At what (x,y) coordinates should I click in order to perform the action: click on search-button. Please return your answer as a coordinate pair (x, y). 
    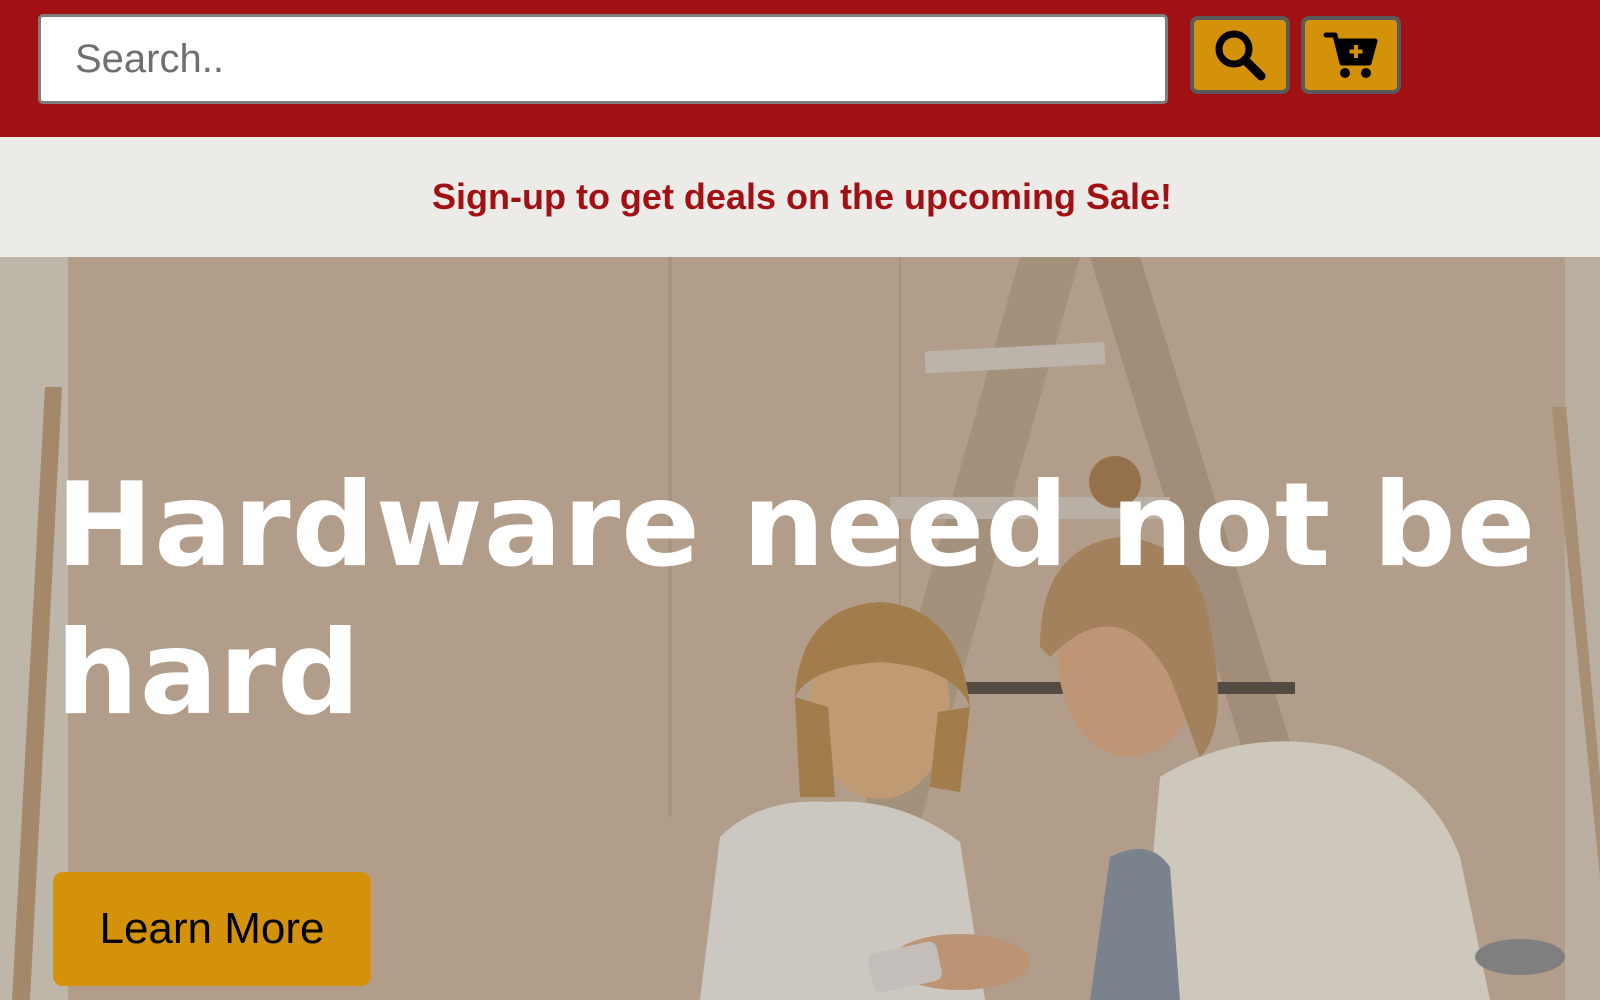
    Looking at the image, I should click on (1240, 55).